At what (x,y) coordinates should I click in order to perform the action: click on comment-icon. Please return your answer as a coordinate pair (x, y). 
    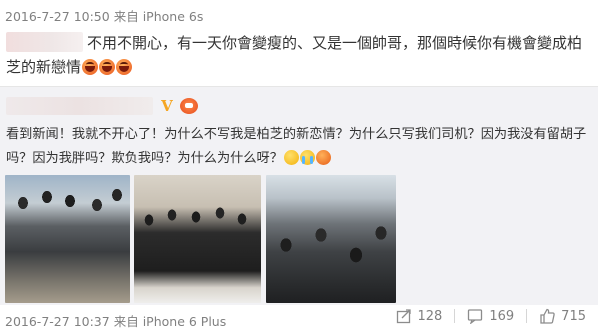
    Looking at the image, I should click on (475, 316).